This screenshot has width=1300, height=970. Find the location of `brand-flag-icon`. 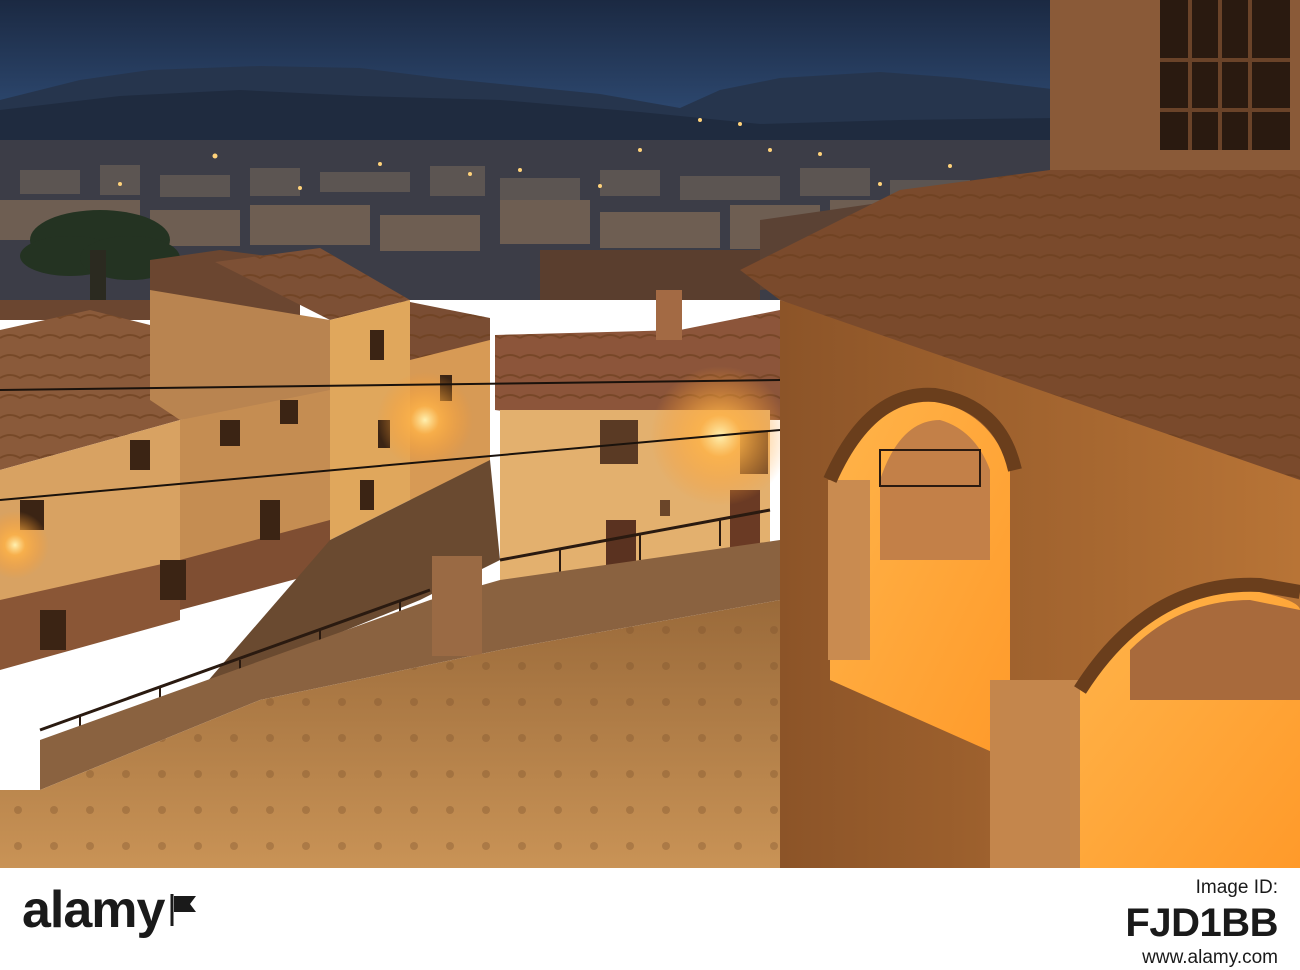

brand-flag-icon is located at coordinates (183, 910).